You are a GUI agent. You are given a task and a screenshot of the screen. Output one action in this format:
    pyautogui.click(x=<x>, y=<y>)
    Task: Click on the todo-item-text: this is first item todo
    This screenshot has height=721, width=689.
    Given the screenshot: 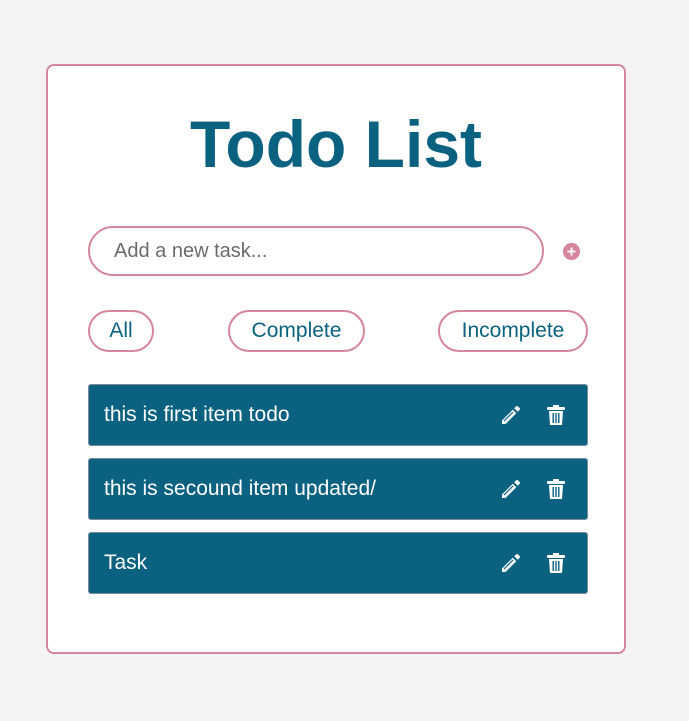 What is the action you would take?
    pyautogui.click(x=197, y=414)
    